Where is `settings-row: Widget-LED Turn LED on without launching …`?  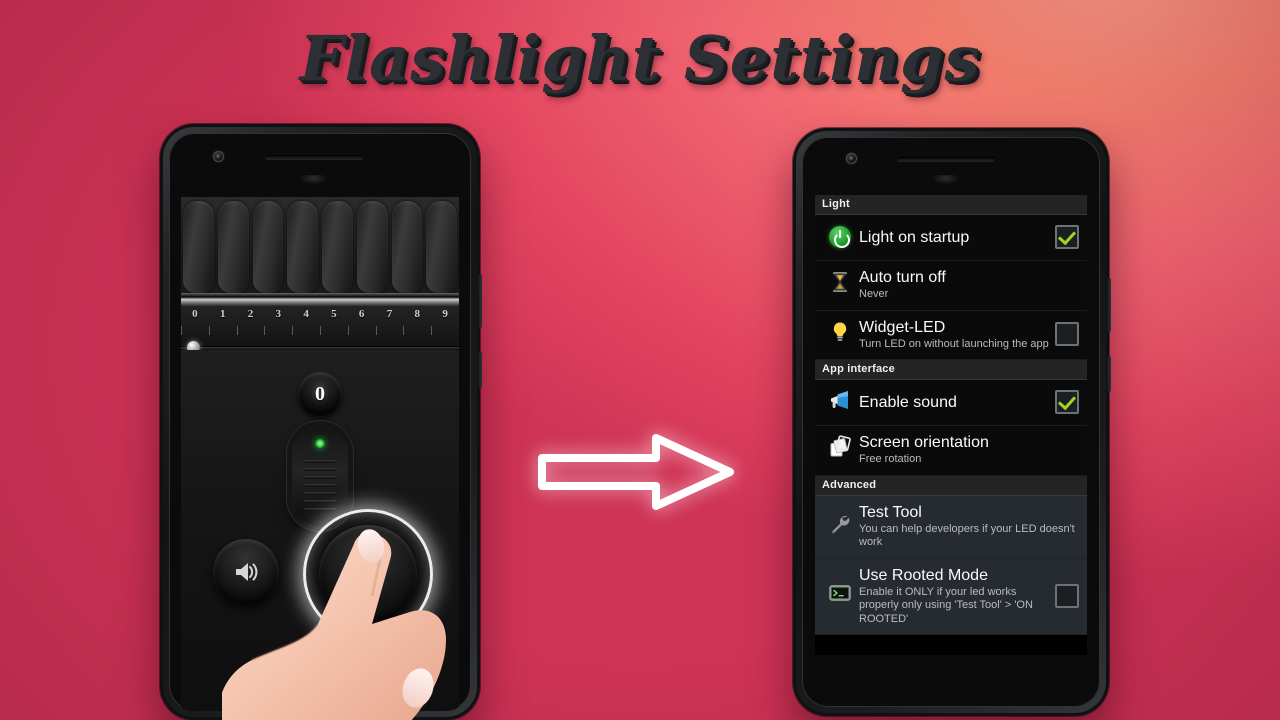 settings-row: Widget-LED Turn LED on without launching … is located at coordinates (951, 335).